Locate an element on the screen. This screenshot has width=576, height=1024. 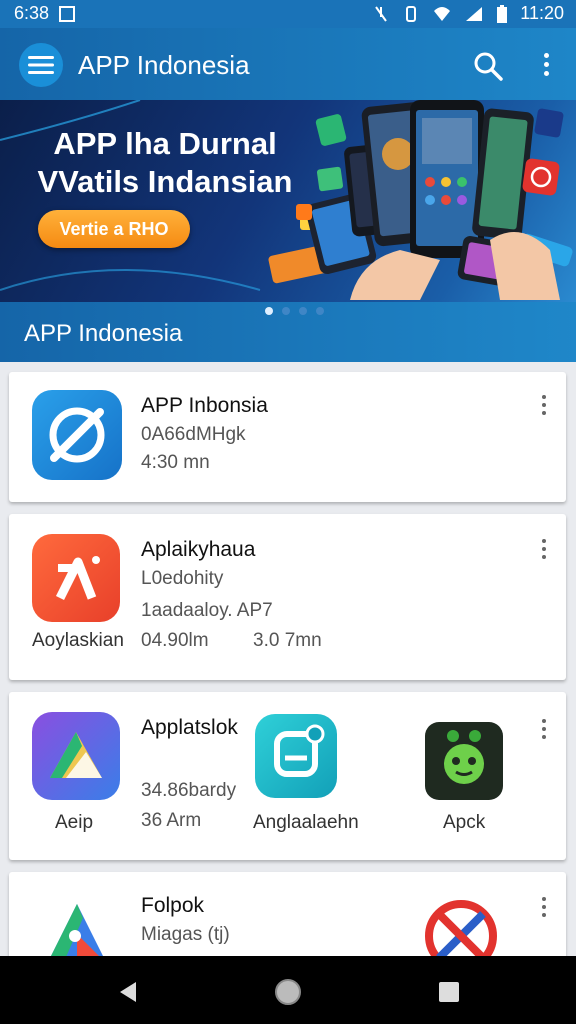
triangle-app-icon is located at coordinates (76, 755).